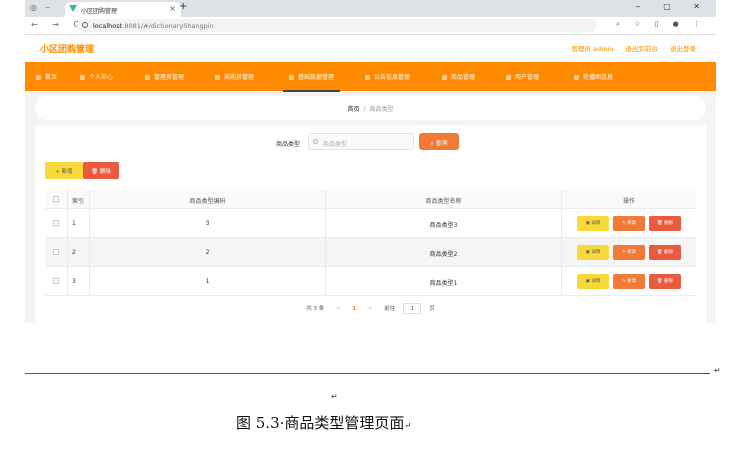 The image size is (749, 459). I want to click on home-icon, so click(38, 77).